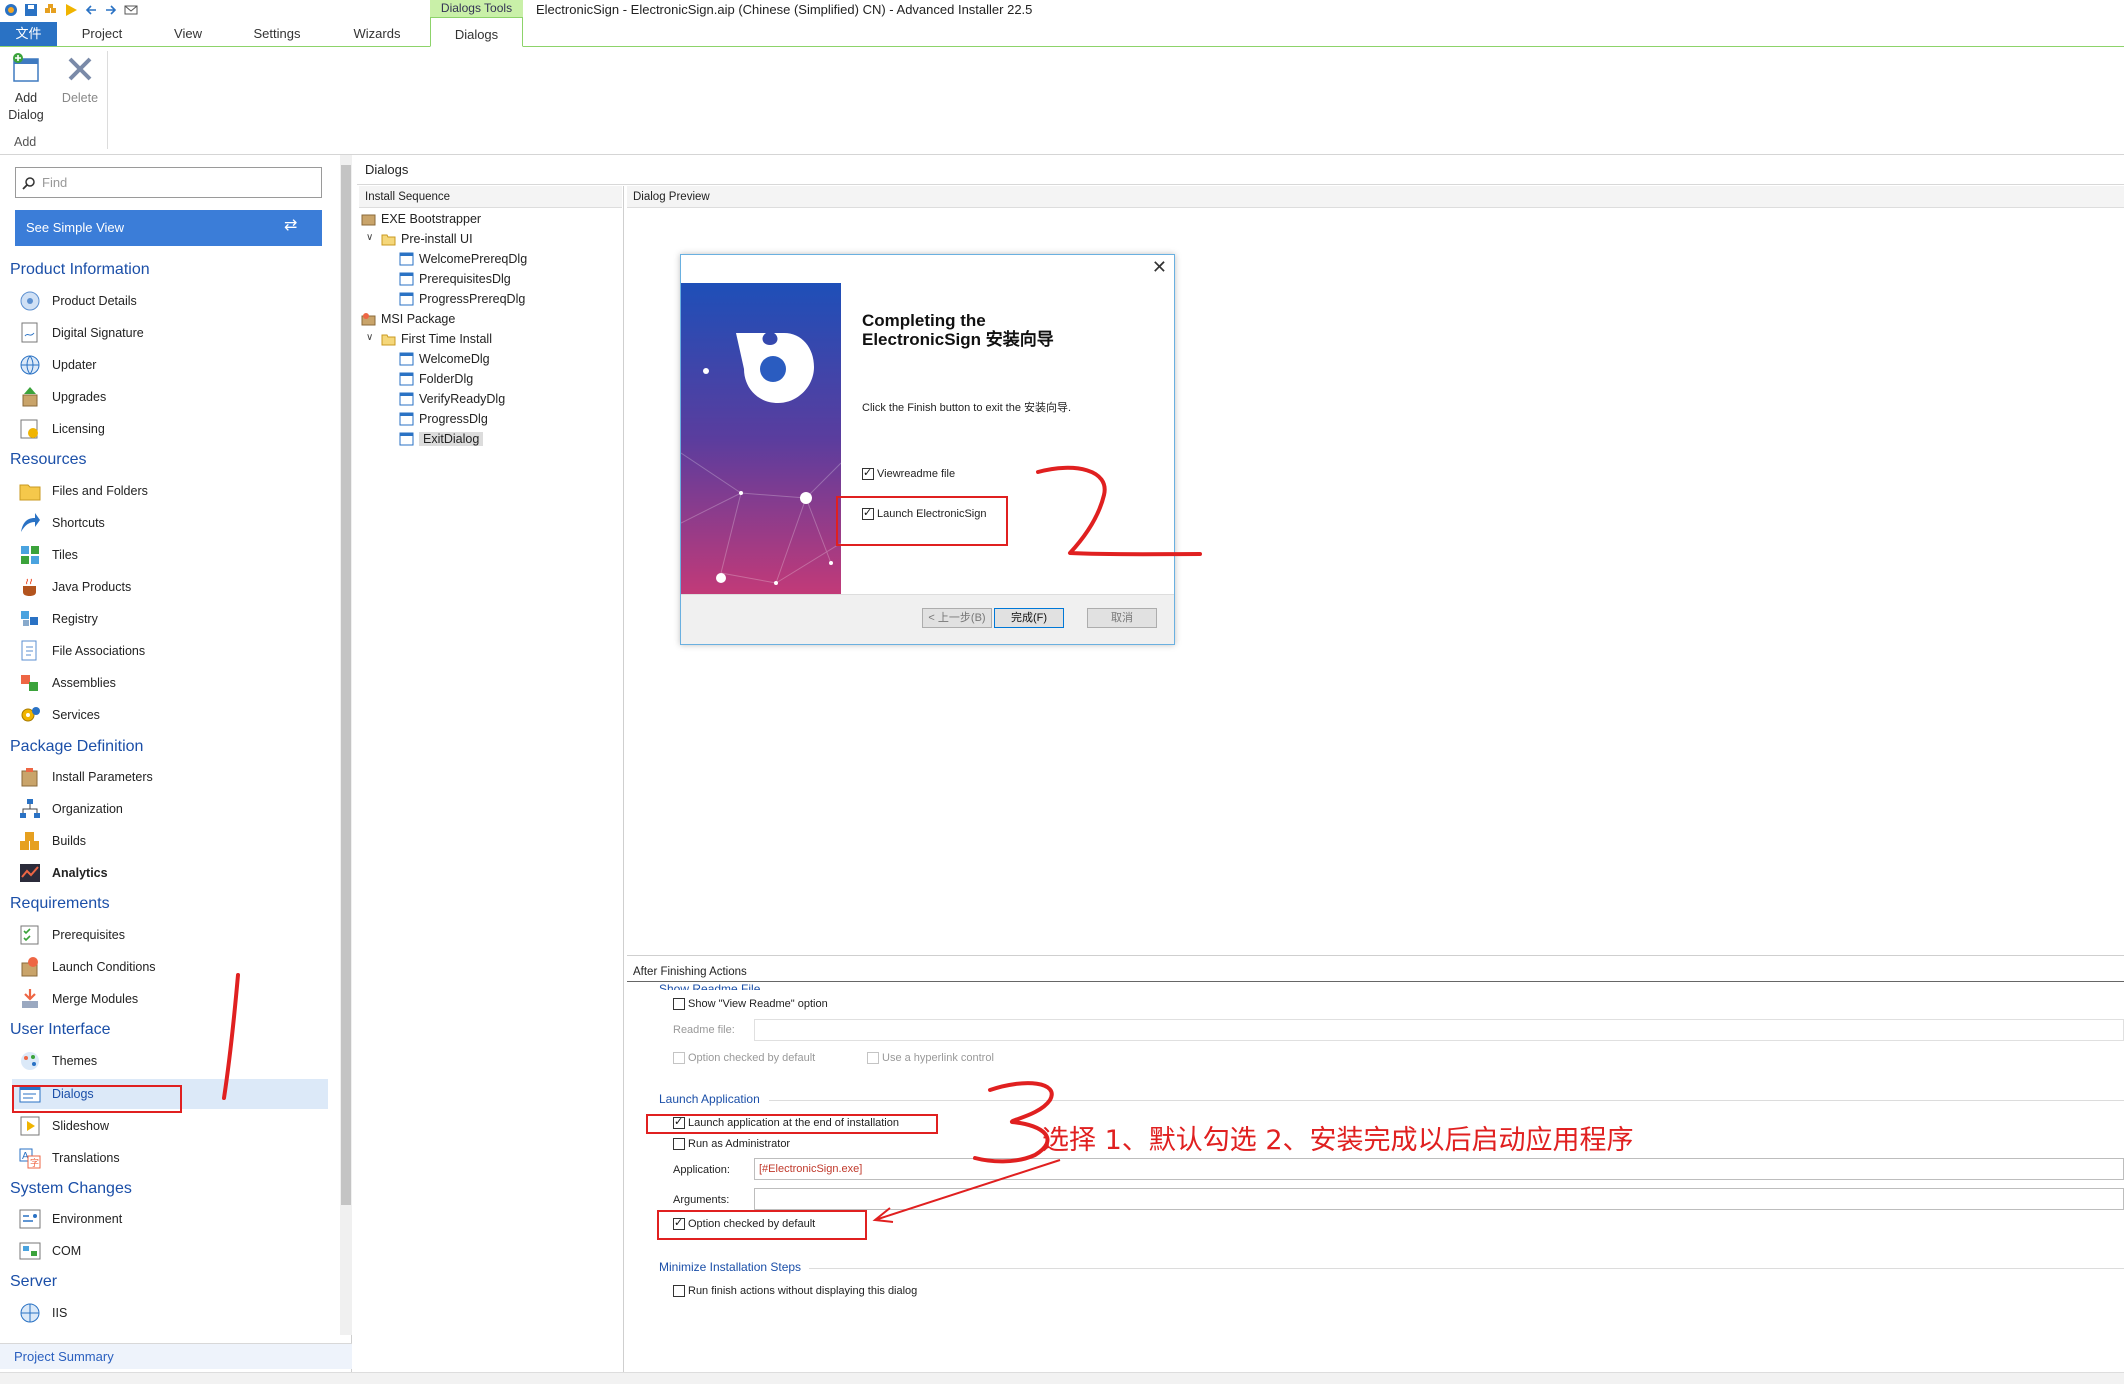 The height and width of the screenshot is (1384, 2124). I want to click on back-button: < 上一步(B), so click(957, 618).